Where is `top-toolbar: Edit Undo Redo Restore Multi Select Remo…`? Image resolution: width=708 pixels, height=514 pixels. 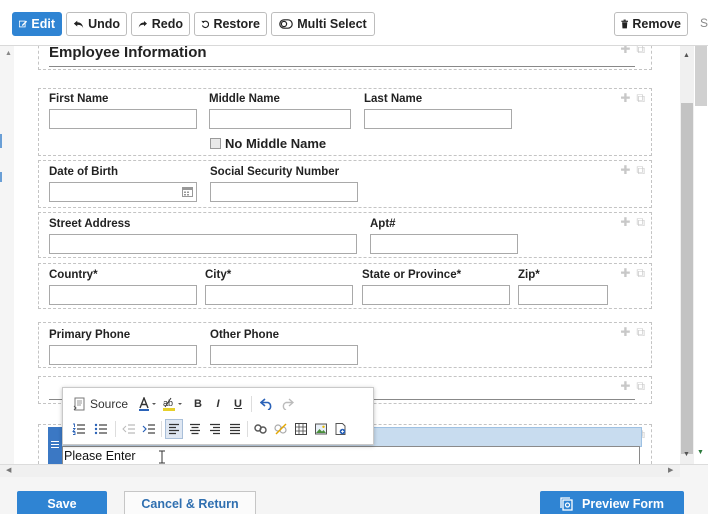
top-toolbar: Edit Undo Redo Restore Multi Select Remo… is located at coordinates (354, 23).